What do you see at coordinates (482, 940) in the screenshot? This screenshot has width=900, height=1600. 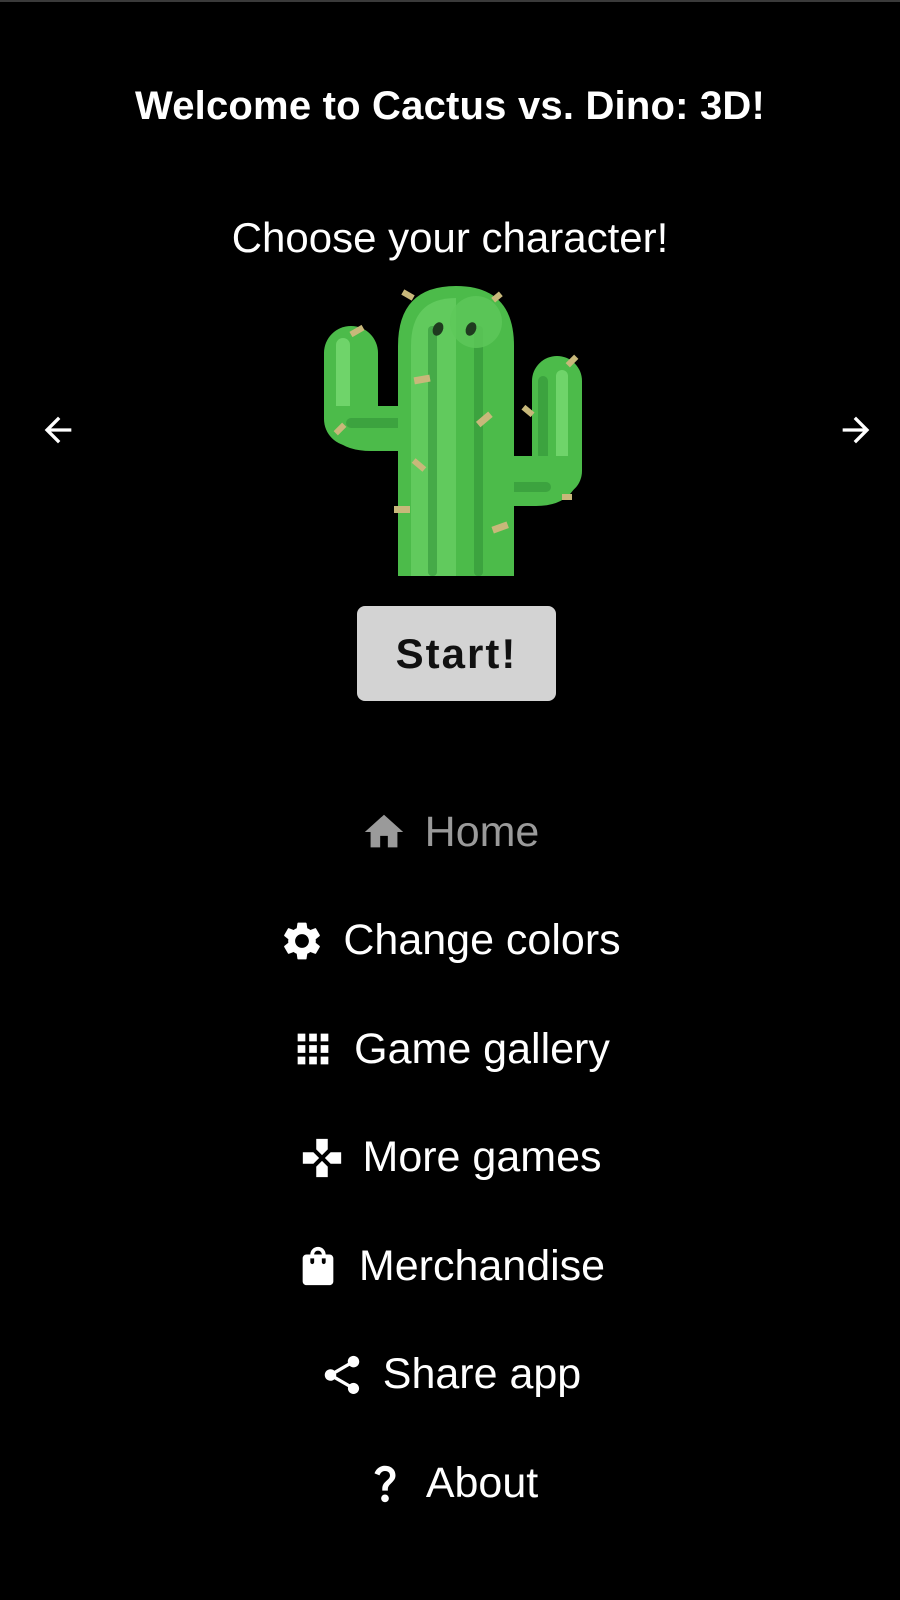 I see `menu-item-label: Change colors` at bounding box center [482, 940].